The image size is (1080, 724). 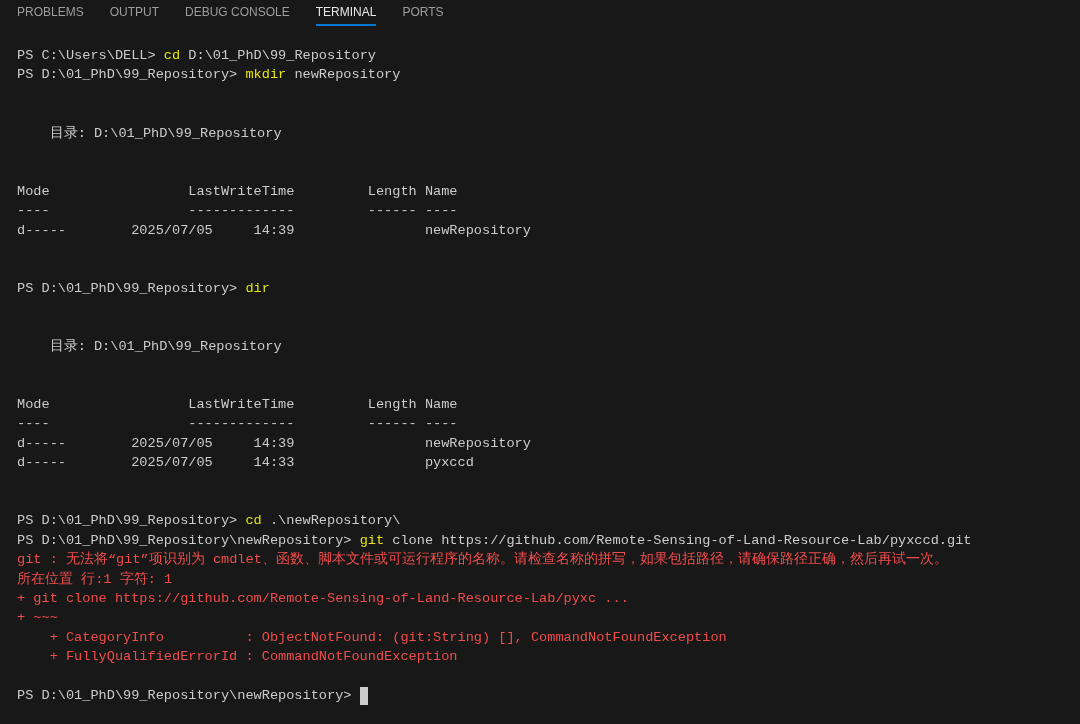 I want to click on panel-tab: TERMINAL, so click(x=346, y=13).